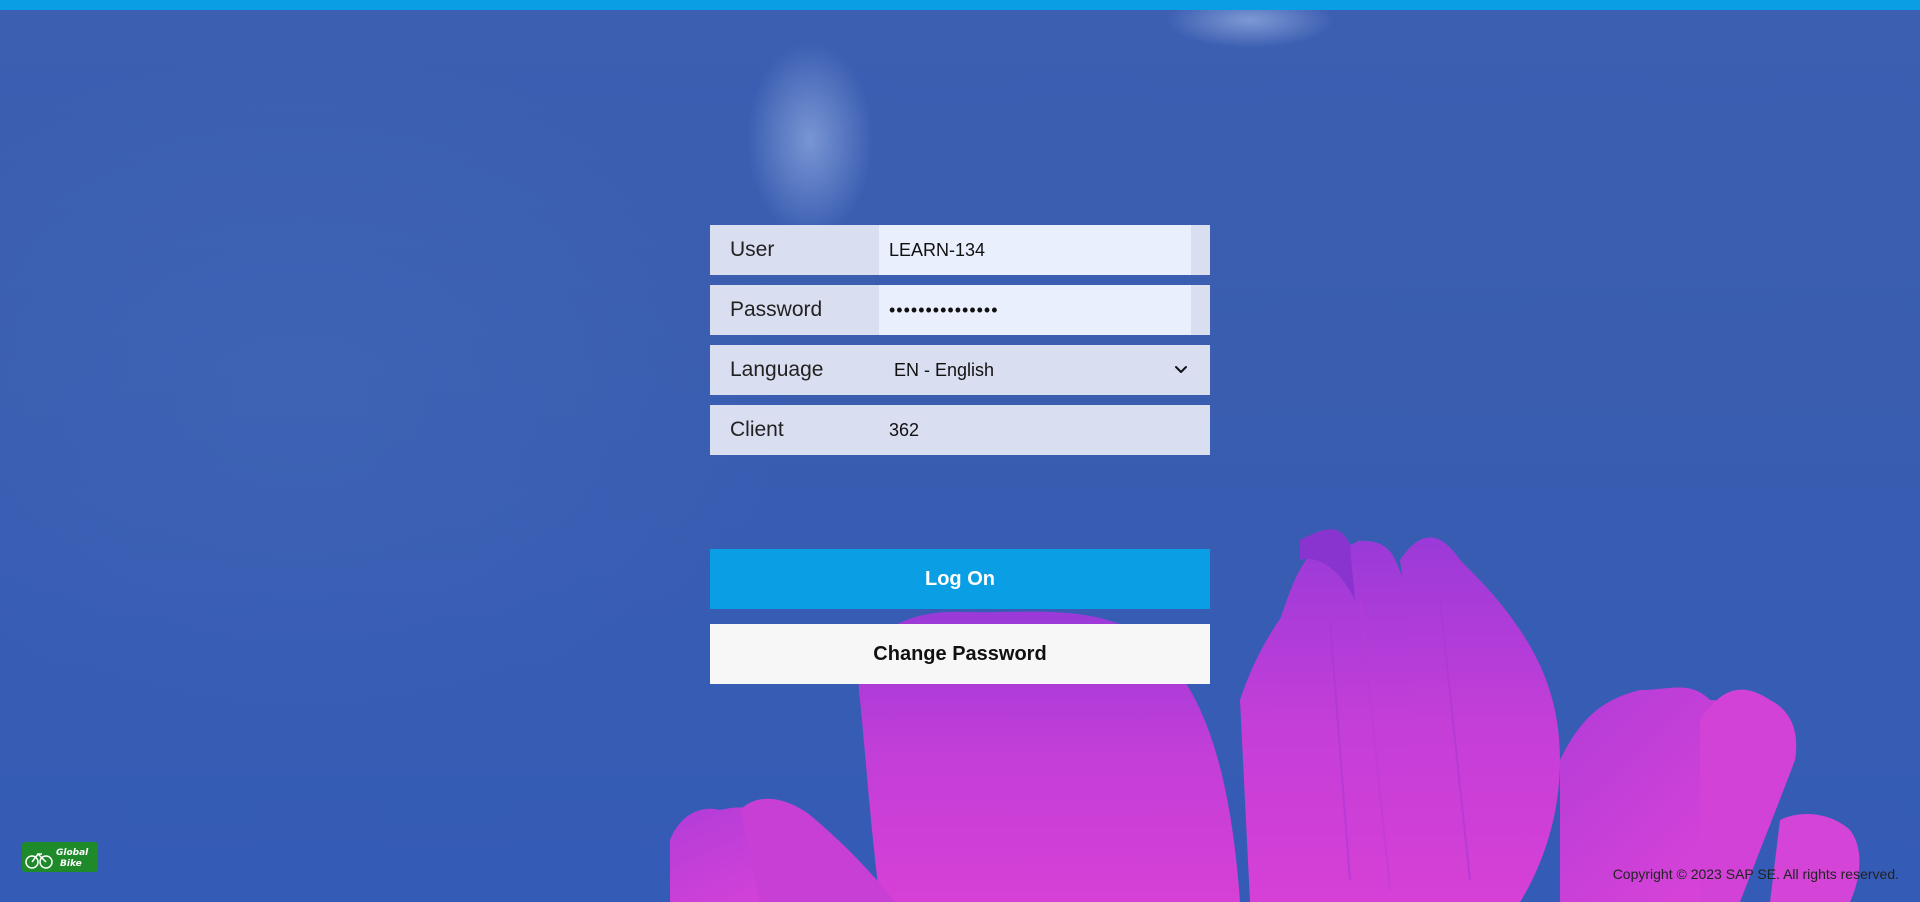 The image size is (1920, 902). What do you see at coordinates (1181, 369) in the screenshot?
I see `chevron-down-icon` at bounding box center [1181, 369].